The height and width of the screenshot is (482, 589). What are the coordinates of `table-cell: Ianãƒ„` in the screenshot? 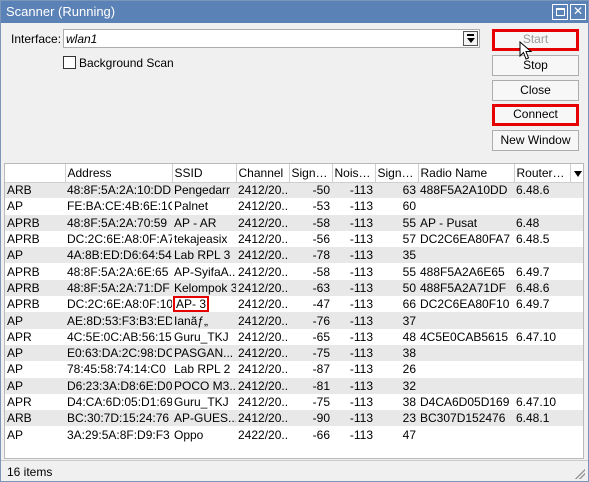 It's located at (204, 320).